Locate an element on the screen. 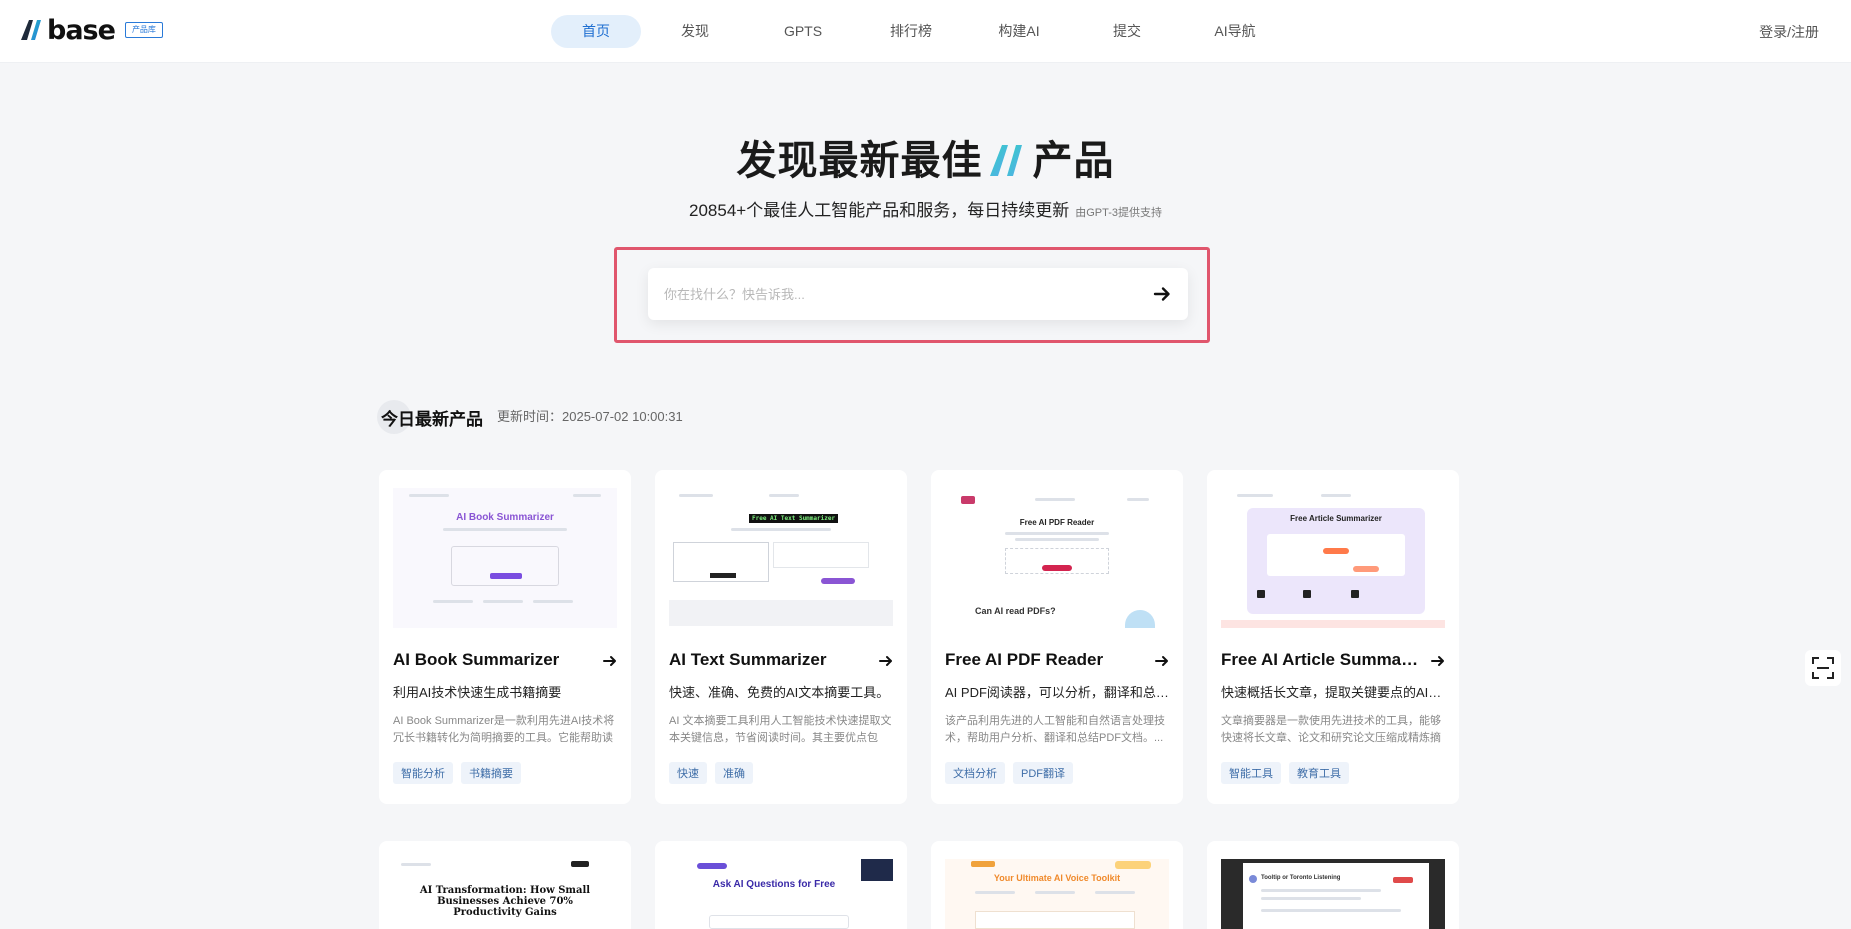 This screenshot has width=1851, height=929. thumbnail-input-box is located at coordinates (721, 562).